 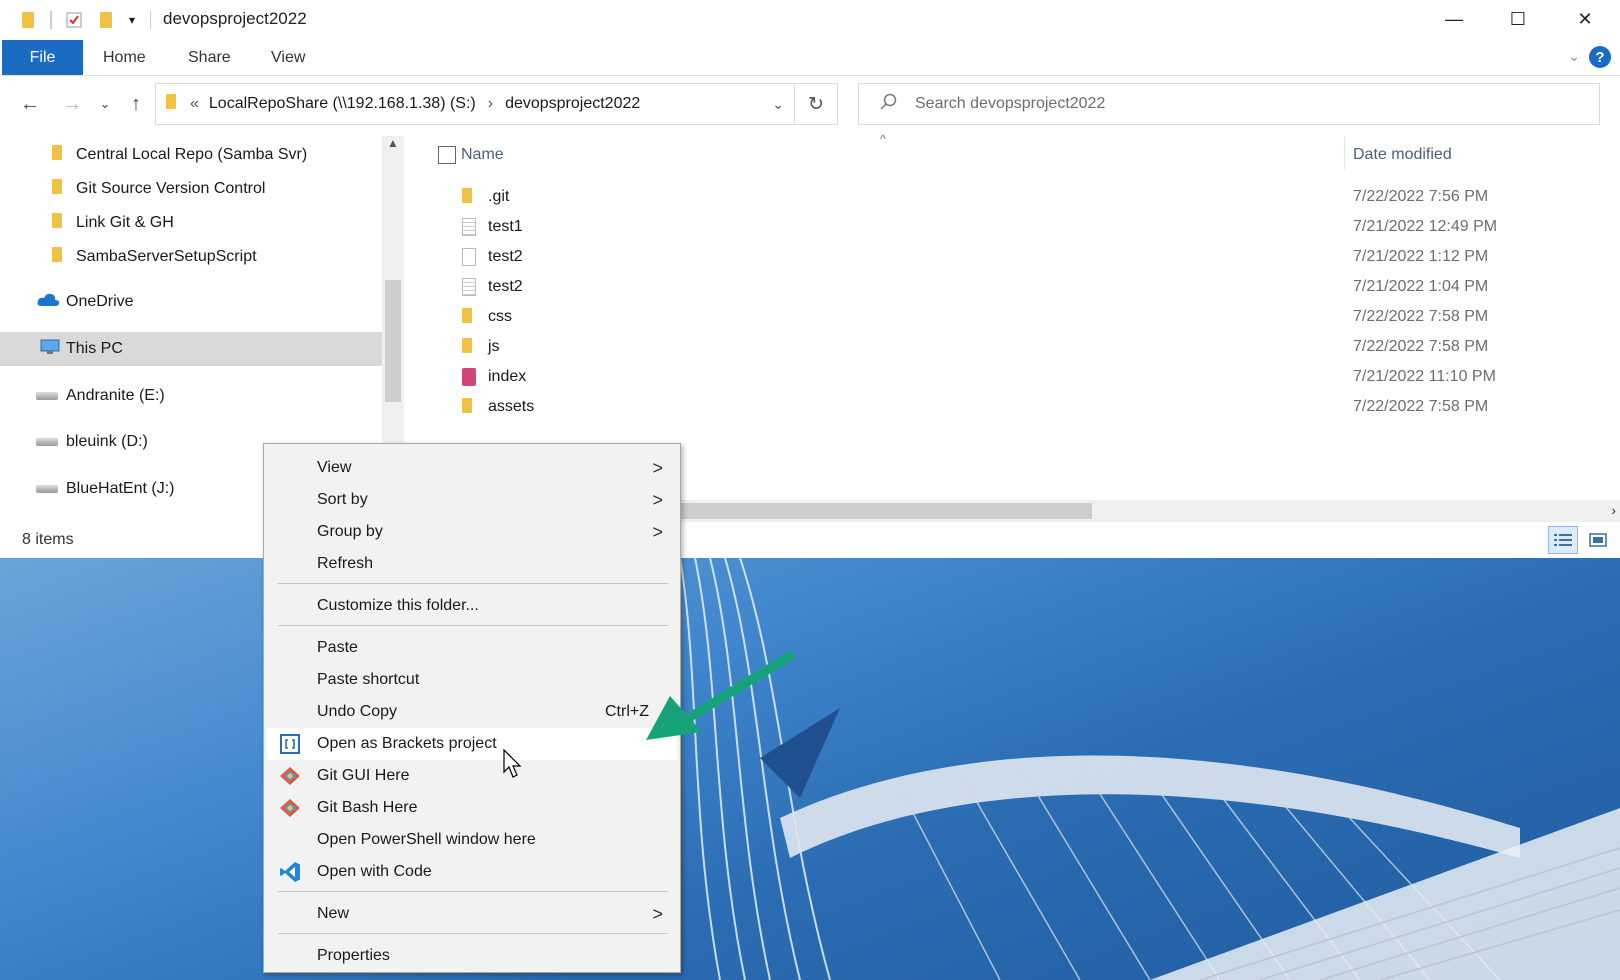 I want to click on annotation-arrow-icon, so click(x=720, y=695).